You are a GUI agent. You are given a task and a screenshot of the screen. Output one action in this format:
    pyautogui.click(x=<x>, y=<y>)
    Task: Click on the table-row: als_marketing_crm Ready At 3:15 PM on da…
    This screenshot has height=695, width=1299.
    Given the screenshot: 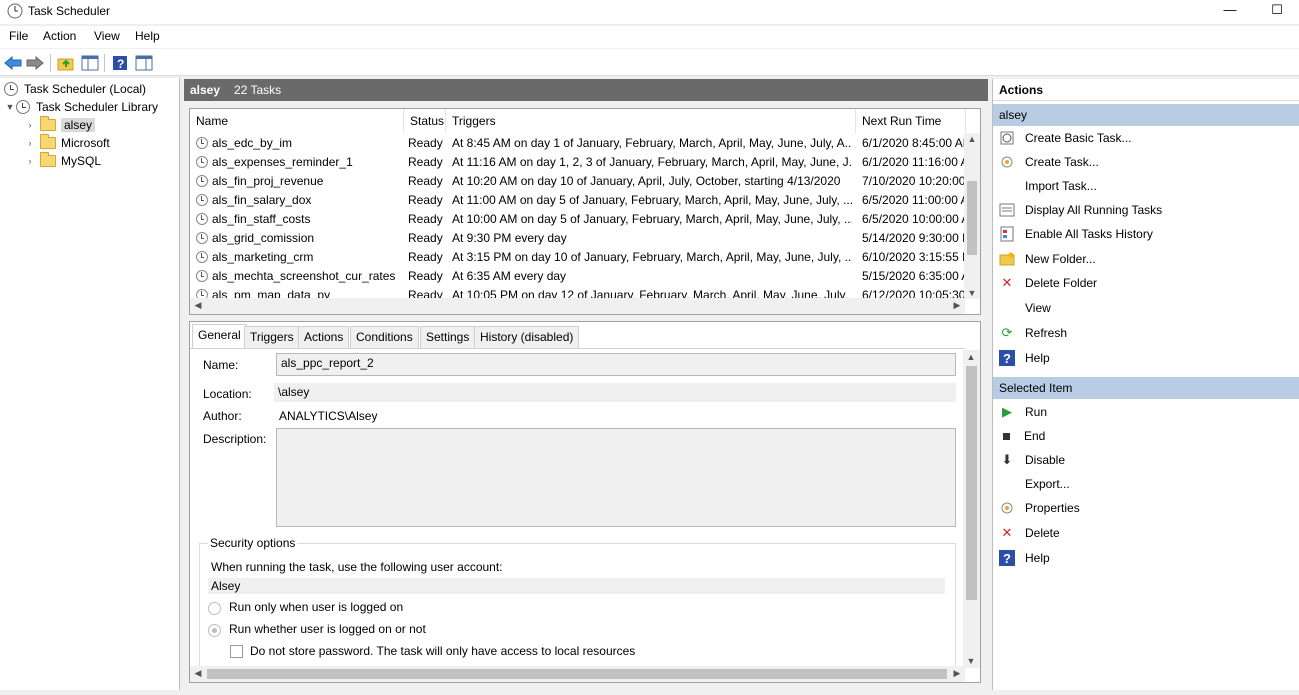 What is the action you would take?
    pyautogui.click(x=577, y=257)
    